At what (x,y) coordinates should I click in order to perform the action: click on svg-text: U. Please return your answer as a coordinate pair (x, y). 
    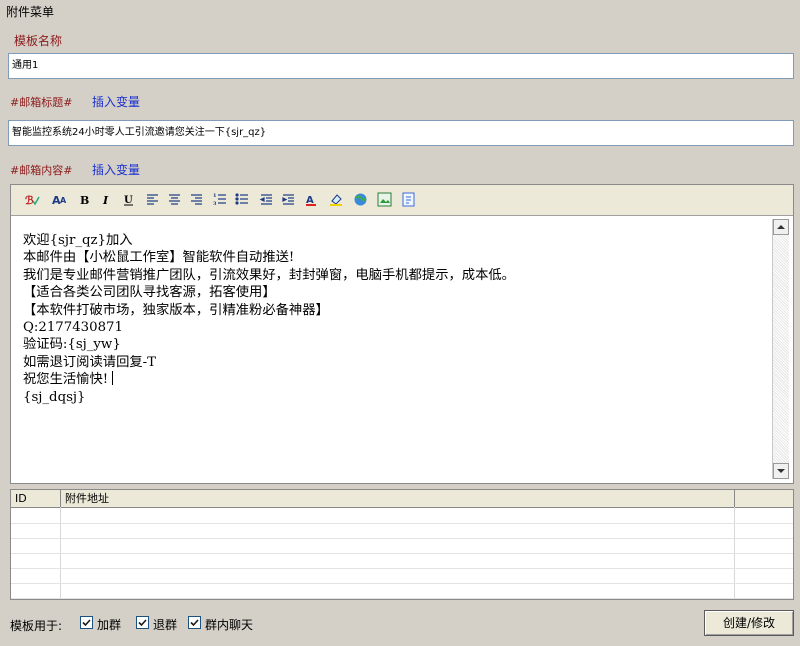
    Looking at the image, I should click on (128, 200).